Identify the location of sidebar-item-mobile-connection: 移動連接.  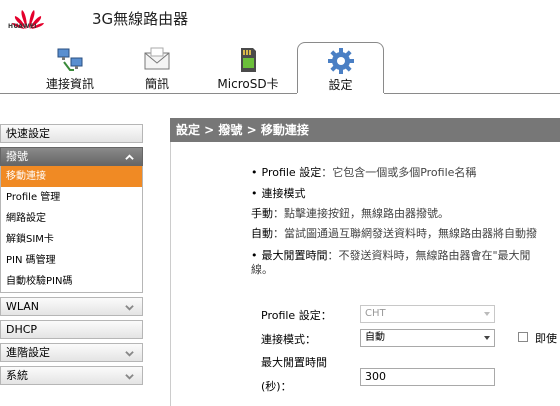
(71, 176).